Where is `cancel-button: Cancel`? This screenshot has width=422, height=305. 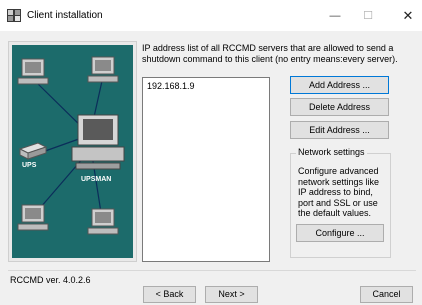
cancel-button: Cancel is located at coordinates (386, 294).